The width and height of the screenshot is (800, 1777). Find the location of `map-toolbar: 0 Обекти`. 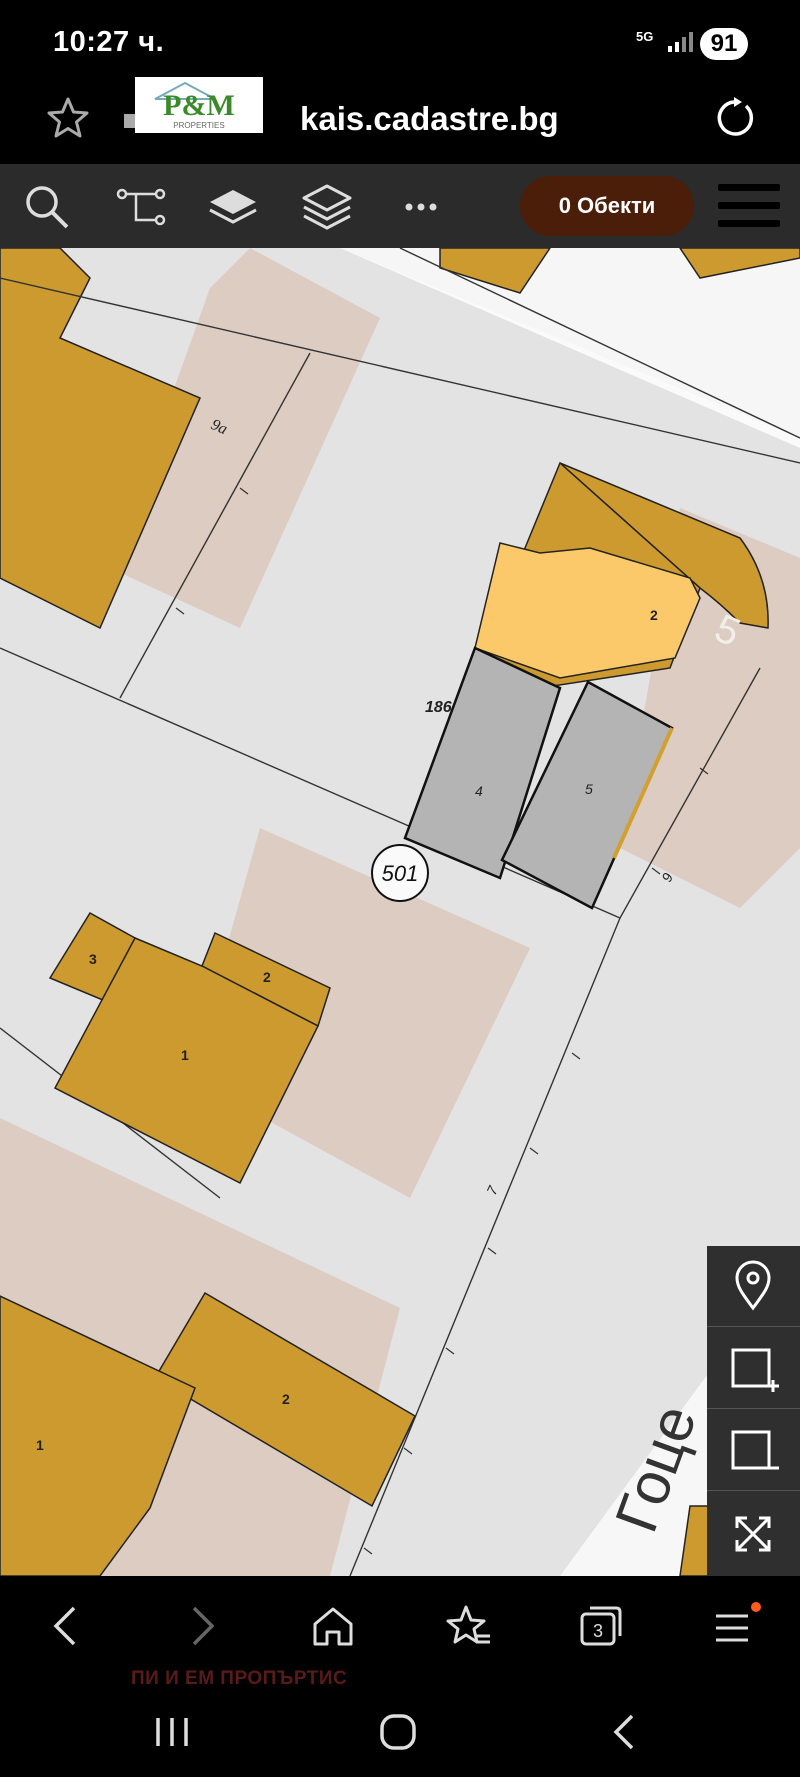

map-toolbar: 0 Обекти is located at coordinates (400, 206).